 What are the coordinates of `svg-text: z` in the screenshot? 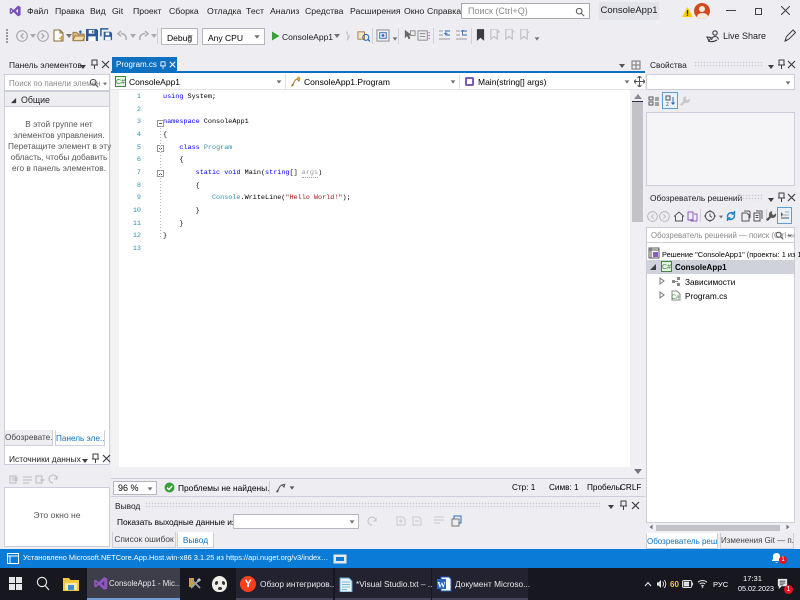 It's located at (667, 104).